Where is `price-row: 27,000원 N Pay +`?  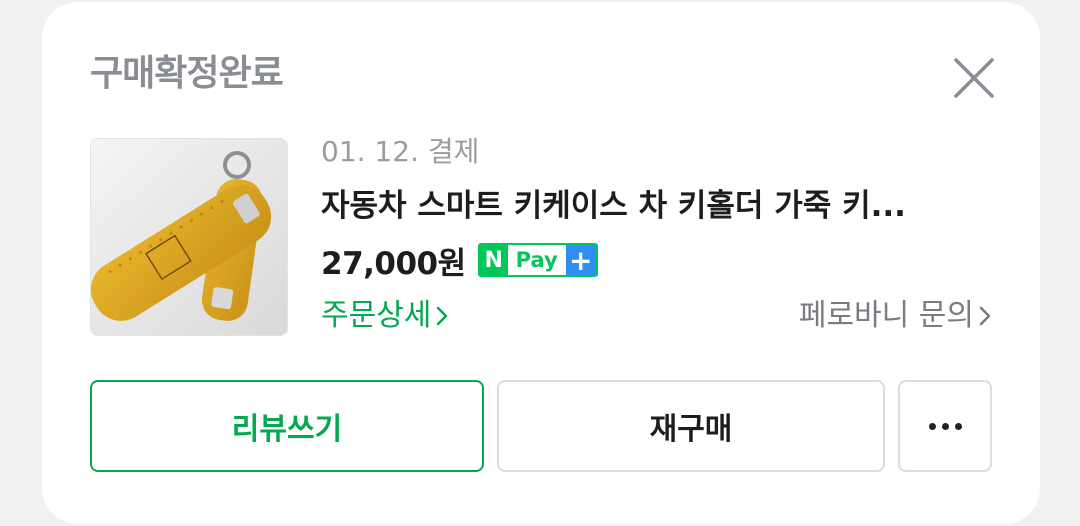
price-row: 27,000원 N Pay + is located at coordinates (459, 260).